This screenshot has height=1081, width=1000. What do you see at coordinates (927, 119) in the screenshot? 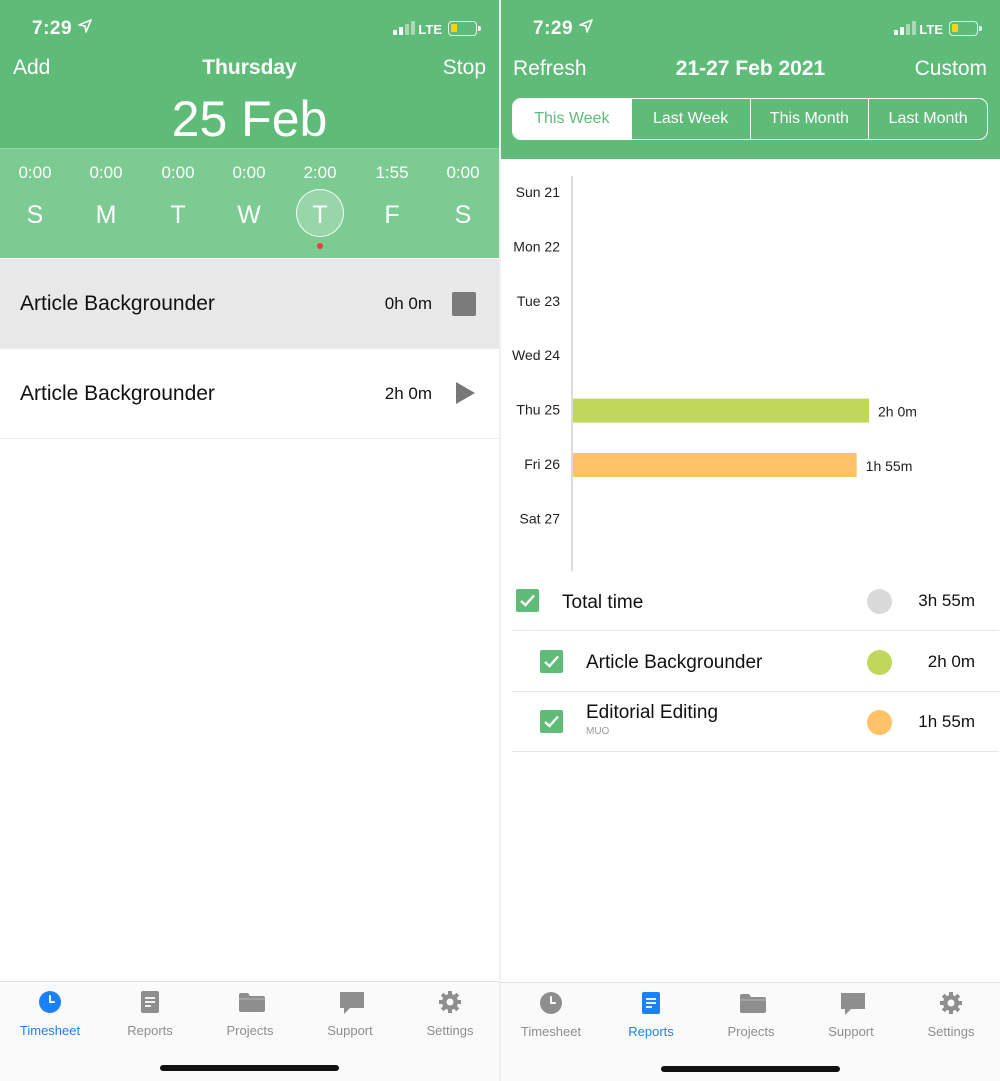
I see `segment-last-month: Last Month` at bounding box center [927, 119].